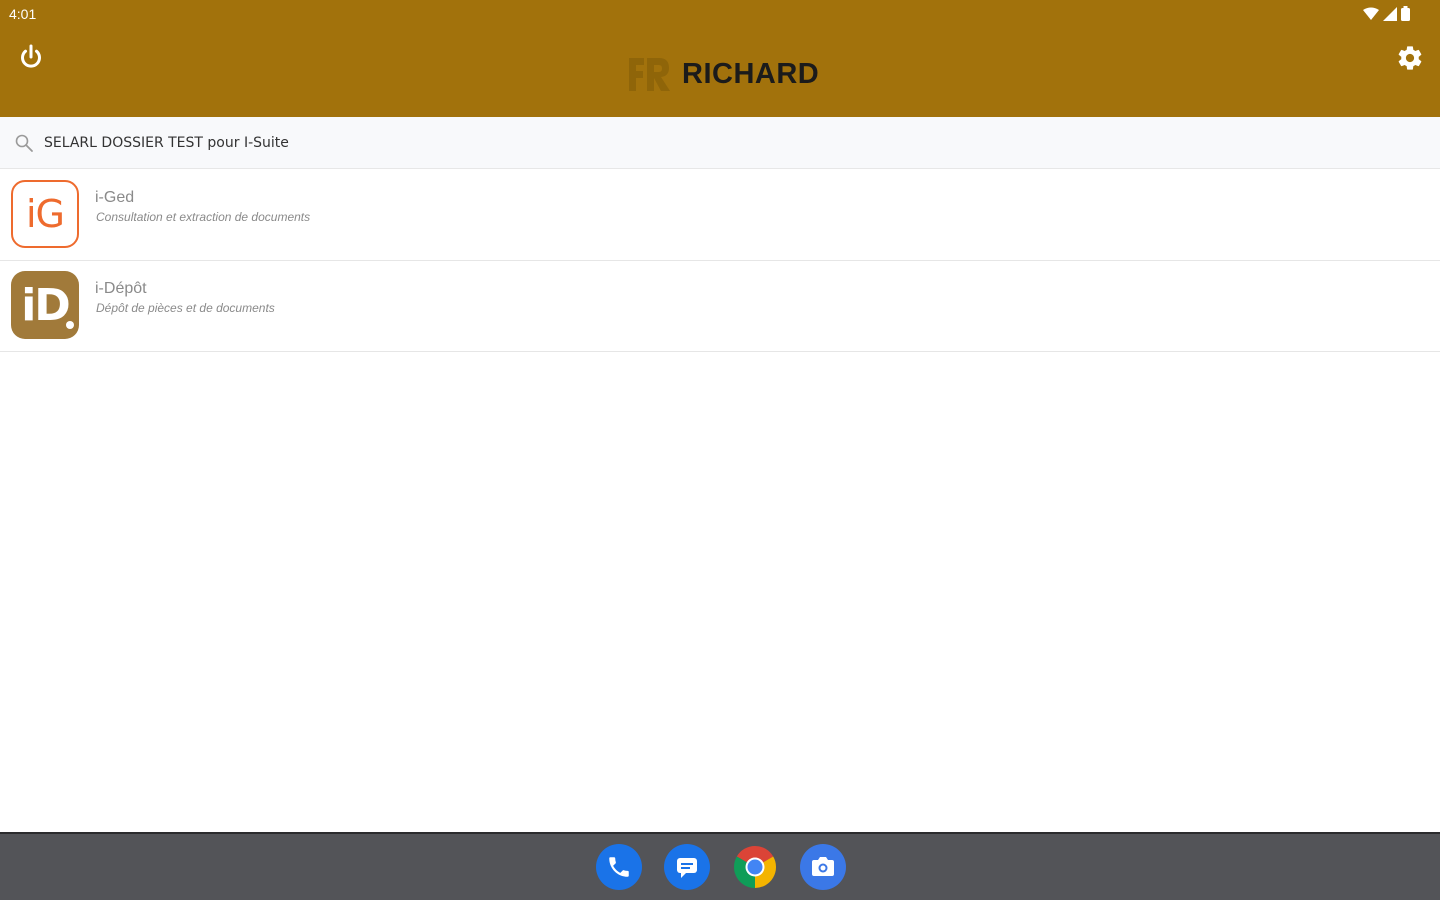 Image resolution: width=1440 pixels, height=900 pixels. Describe the element at coordinates (1371, 13) in the screenshot. I see `wifi-icon` at that location.